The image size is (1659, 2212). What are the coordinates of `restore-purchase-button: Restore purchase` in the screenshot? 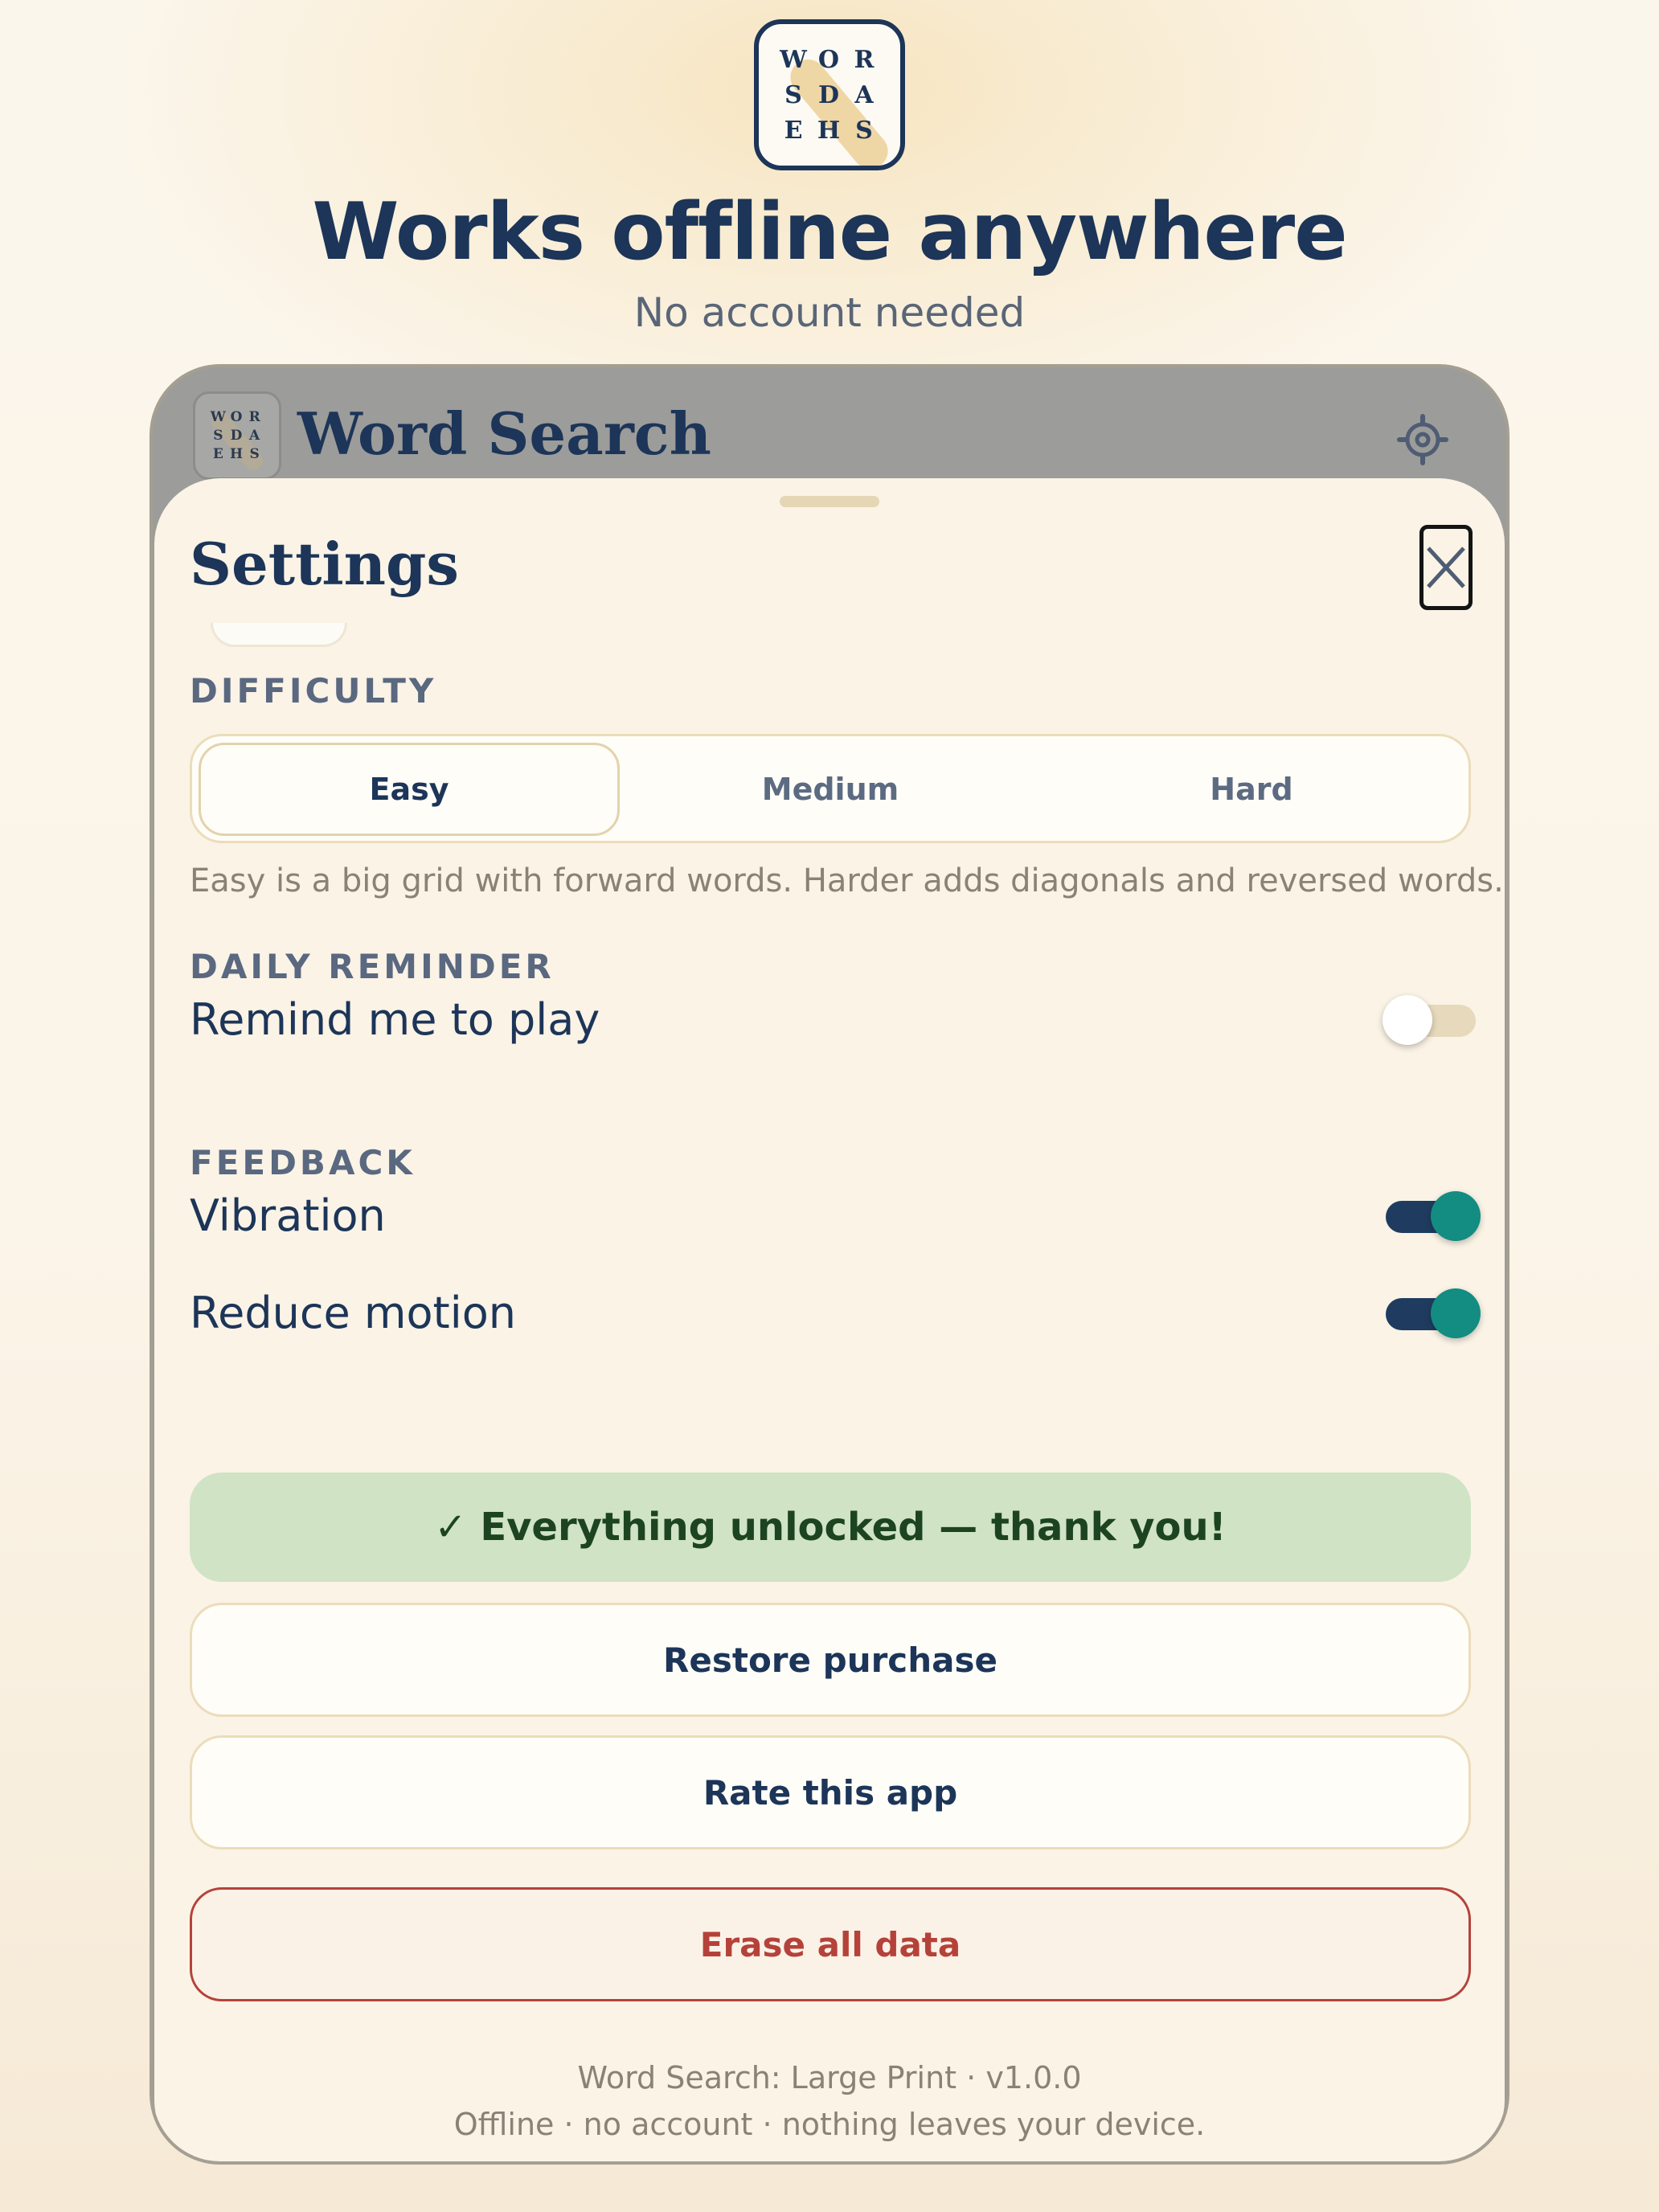 It's located at (830, 1660).